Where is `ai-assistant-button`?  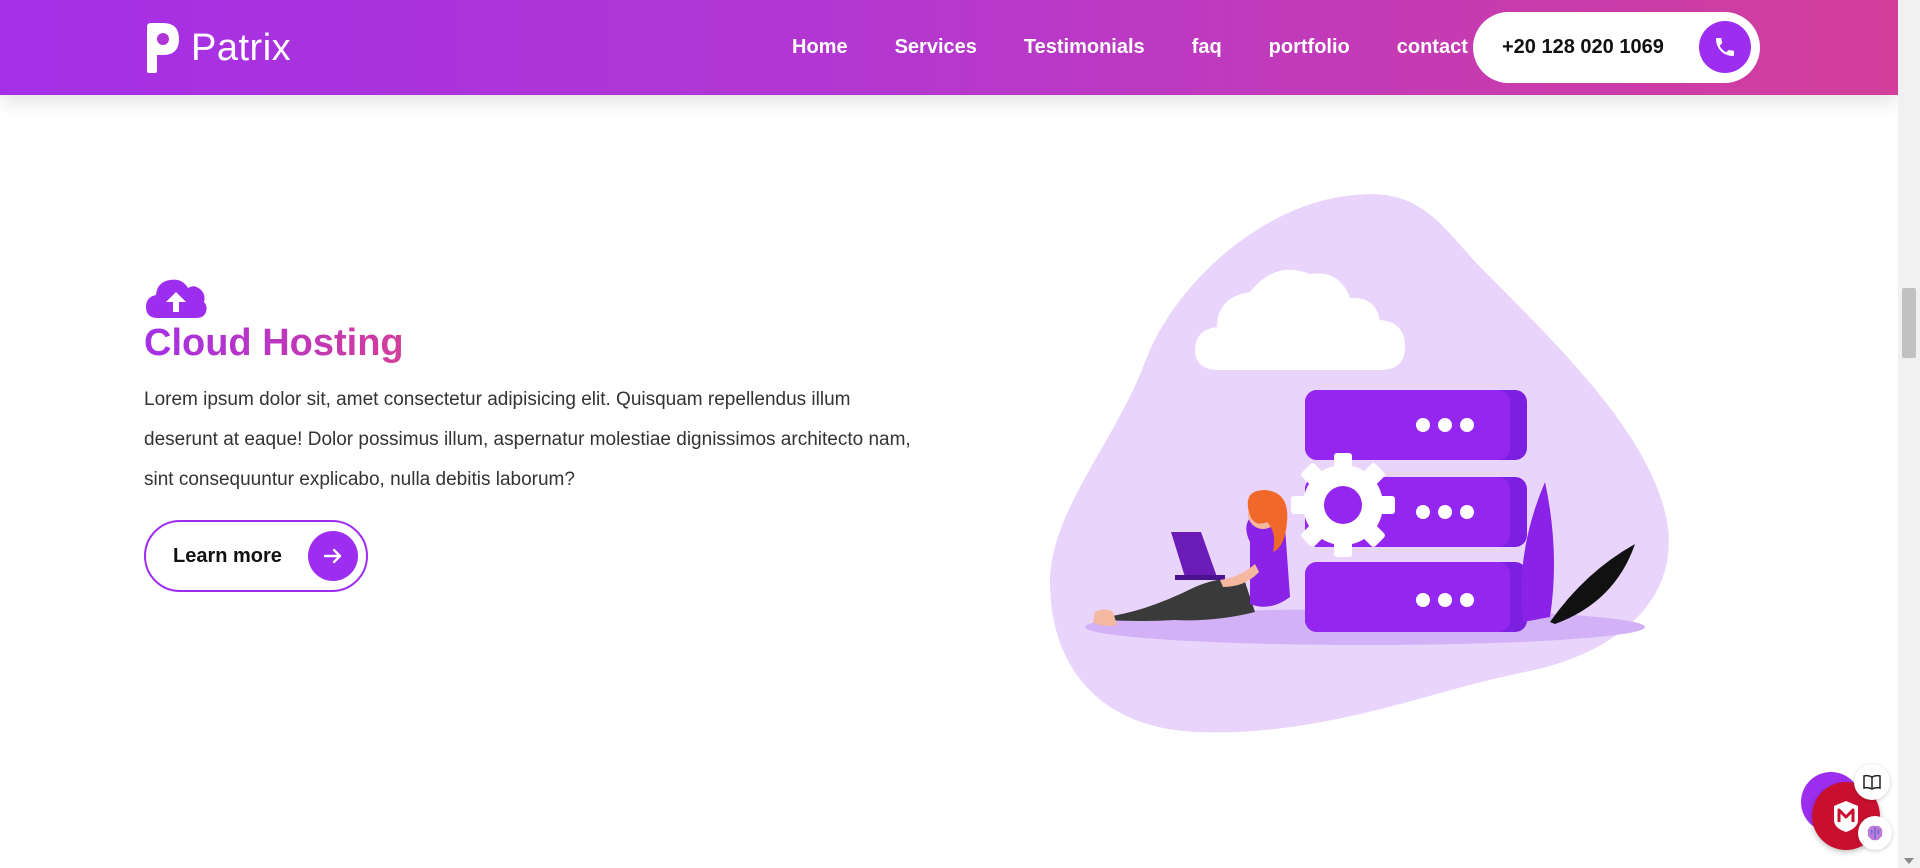
ai-assistant-button is located at coordinates (1875, 833).